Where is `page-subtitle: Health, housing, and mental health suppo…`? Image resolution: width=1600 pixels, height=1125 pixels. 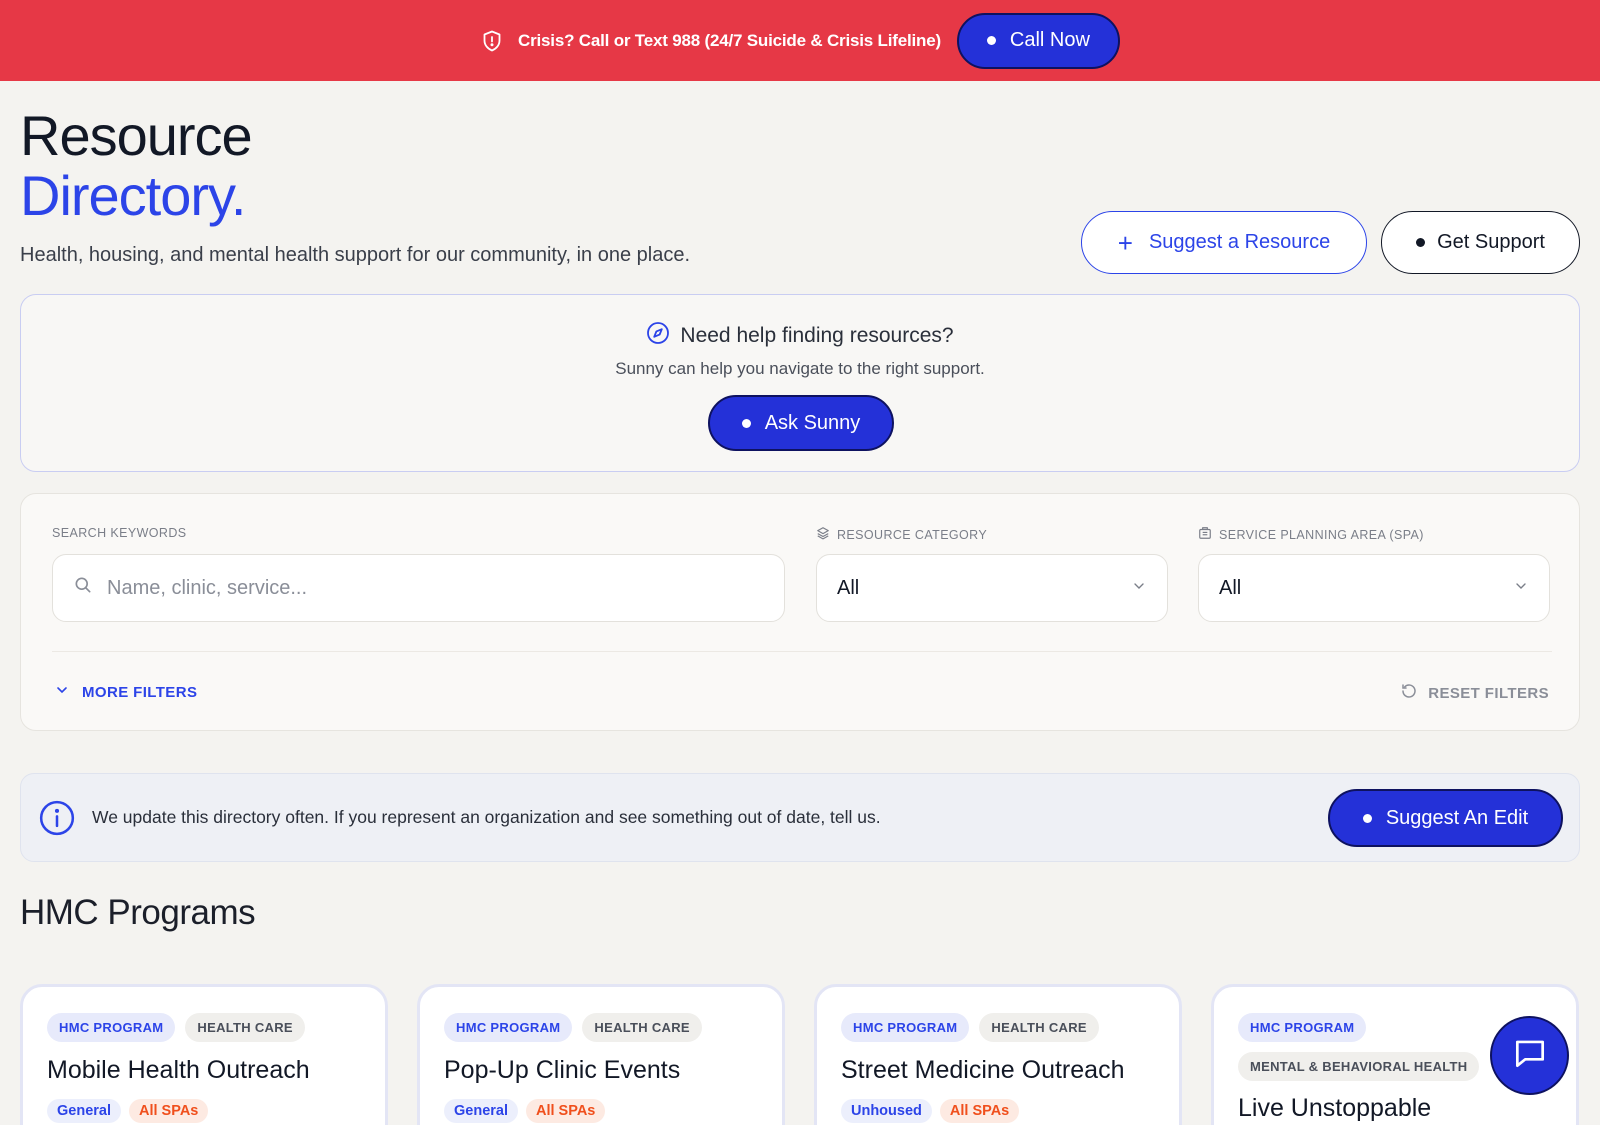 page-subtitle: Health, housing, and mental health suppo… is located at coordinates (355, 255).